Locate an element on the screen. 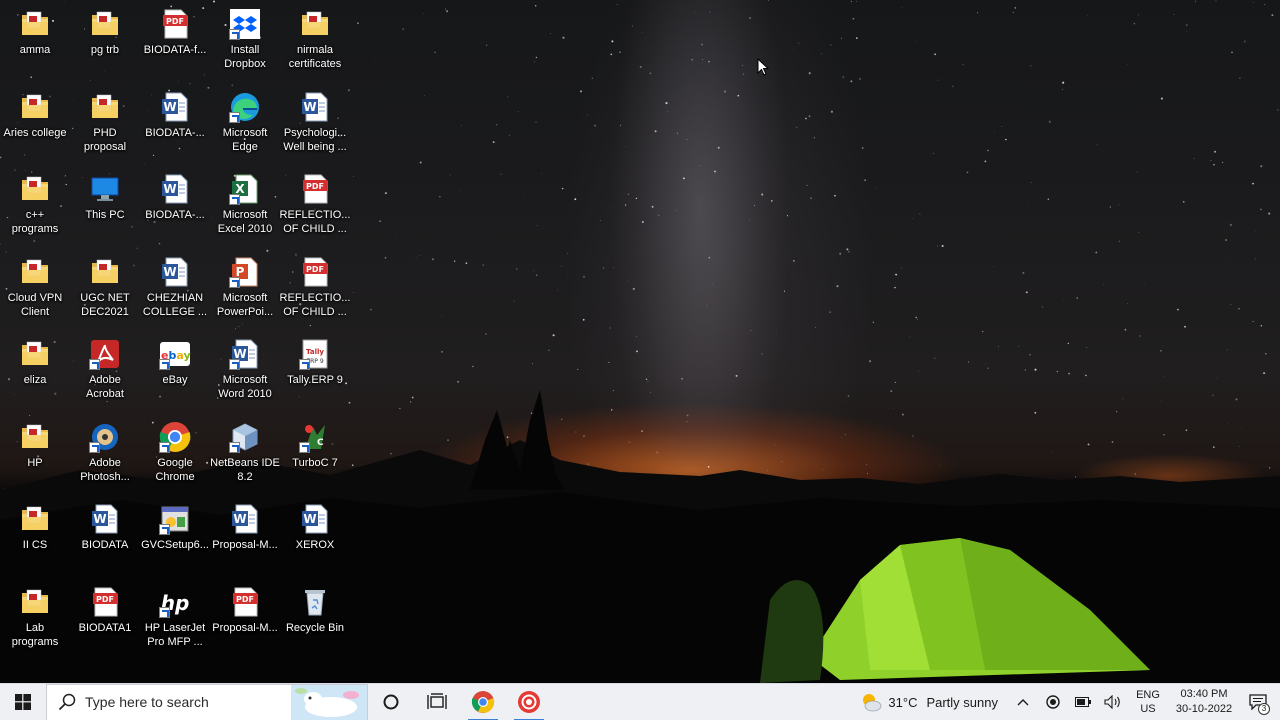  desktop-icon: ebay eBay is located at coordinates (175, 372).